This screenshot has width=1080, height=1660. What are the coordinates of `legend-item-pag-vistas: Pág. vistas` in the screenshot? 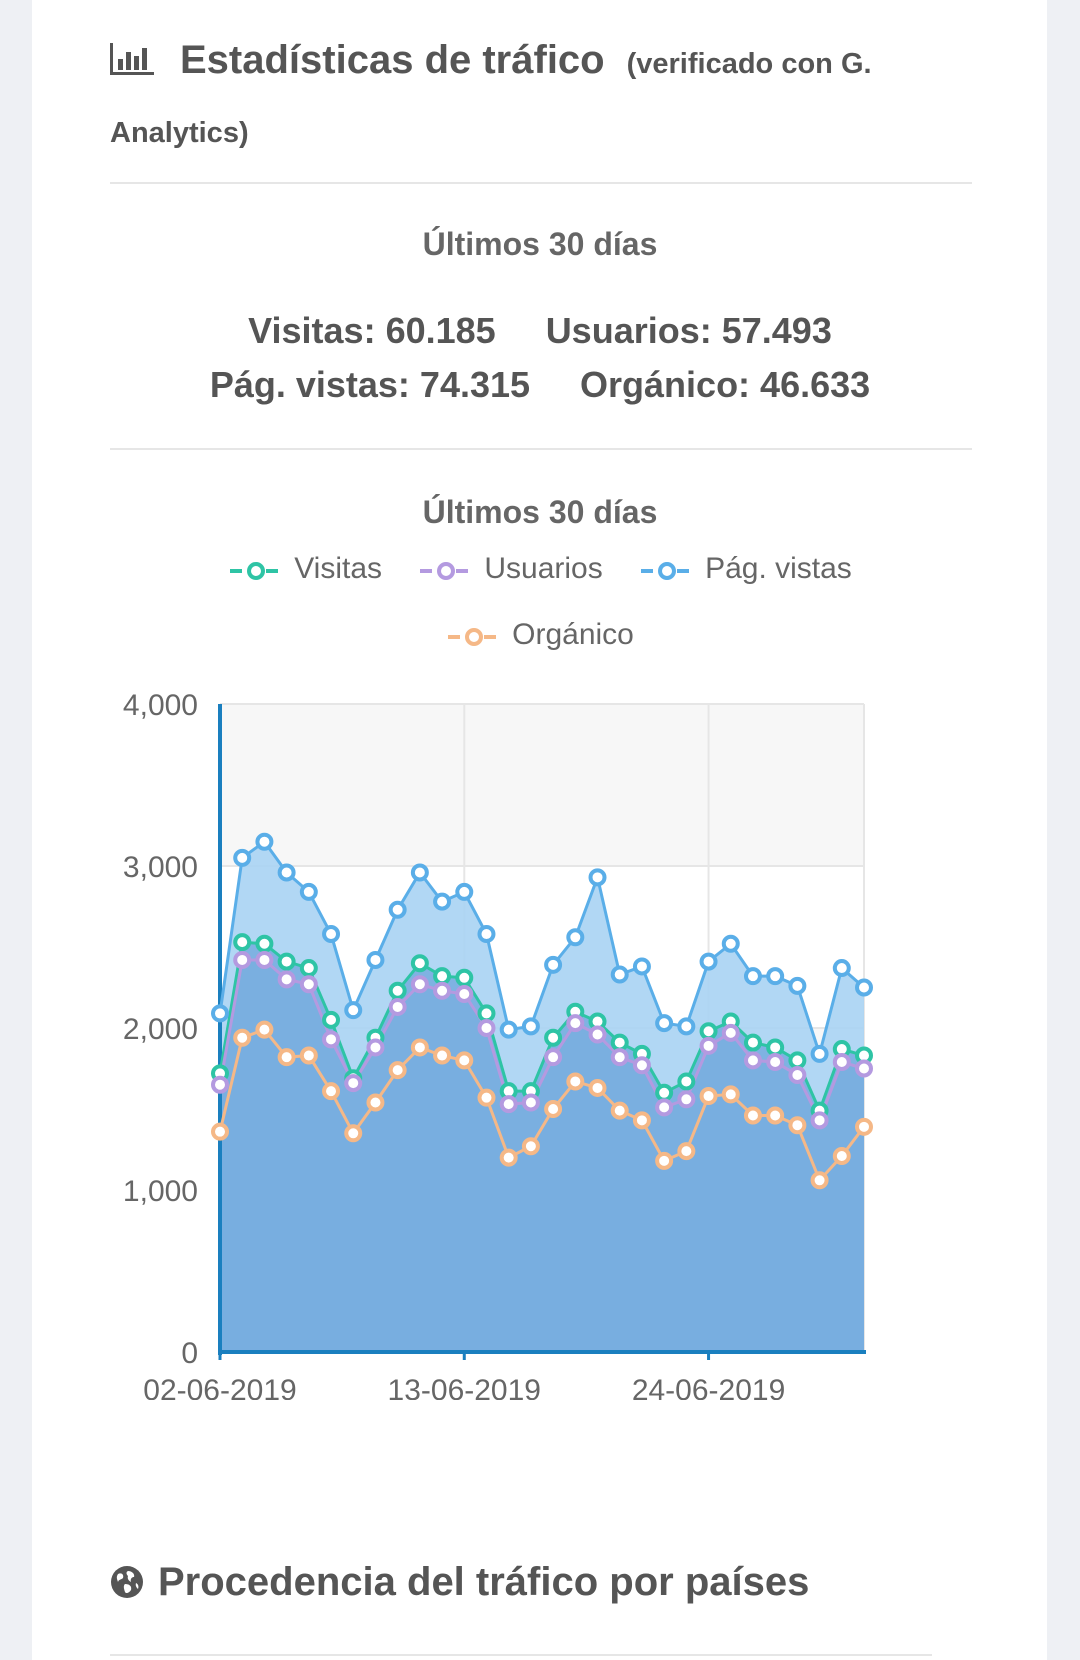 It's located at (745, 569).